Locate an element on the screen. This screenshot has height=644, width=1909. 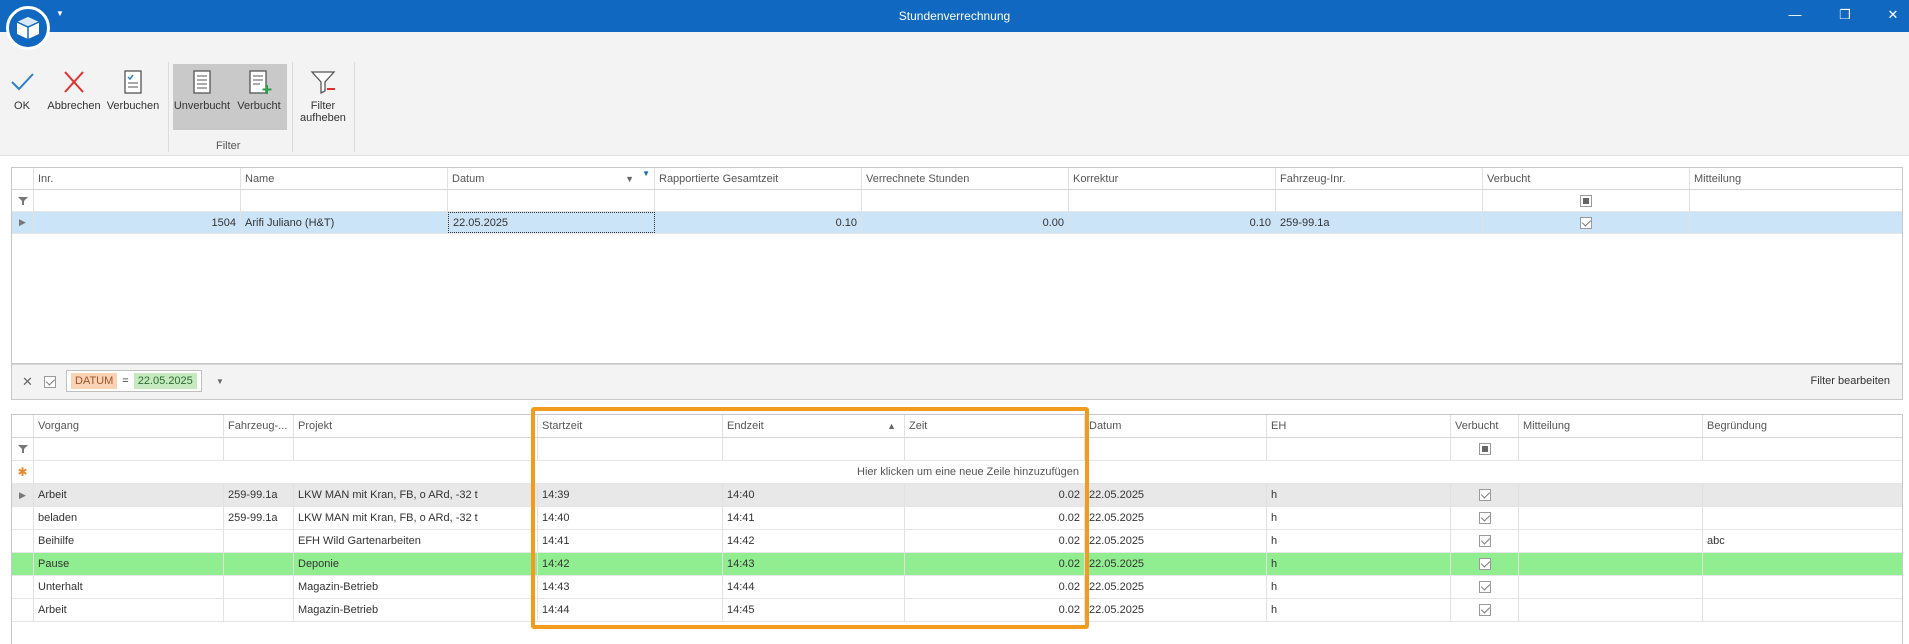
cell-inr: 1504 is located at coordinates (137, 222).